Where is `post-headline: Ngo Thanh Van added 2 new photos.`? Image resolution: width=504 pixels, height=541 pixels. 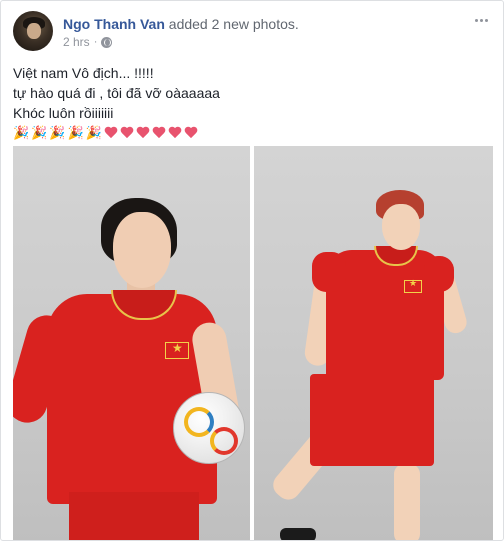 post-headline: Ngo Thanh Van added 2 new photos. is located at coordinates (181, 24).